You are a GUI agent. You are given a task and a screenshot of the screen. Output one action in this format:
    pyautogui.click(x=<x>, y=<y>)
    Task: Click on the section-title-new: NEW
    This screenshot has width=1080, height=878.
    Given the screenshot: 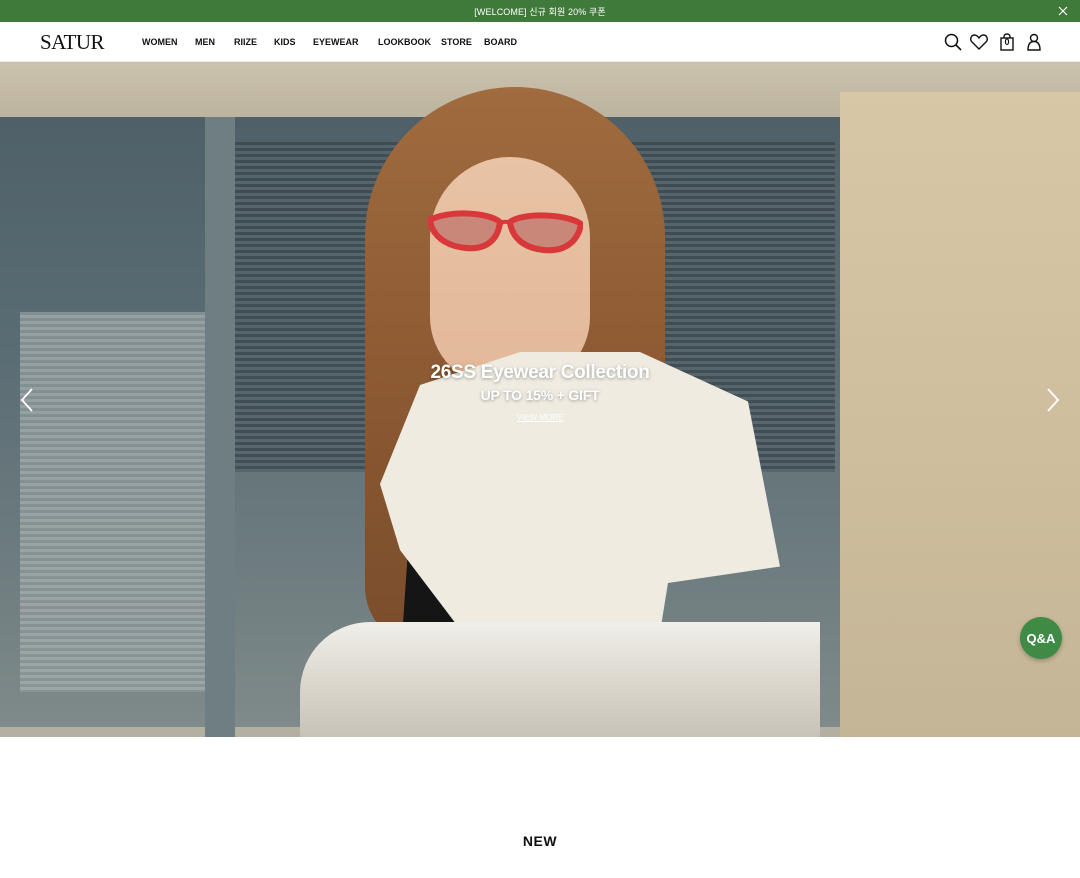 What is the action you would take?
    pyautogui.click(x=540, y=841)
    